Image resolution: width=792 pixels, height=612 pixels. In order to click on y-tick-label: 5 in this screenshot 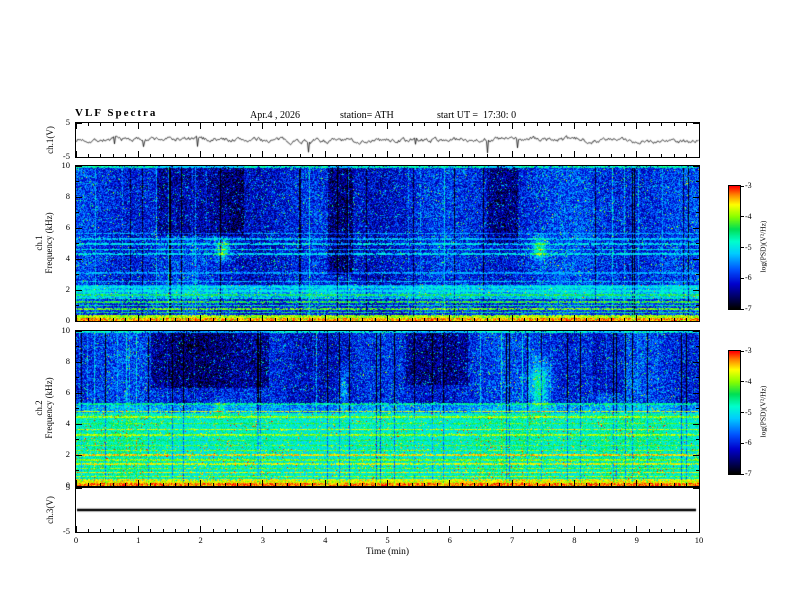, I will do `click(67, 487)`.